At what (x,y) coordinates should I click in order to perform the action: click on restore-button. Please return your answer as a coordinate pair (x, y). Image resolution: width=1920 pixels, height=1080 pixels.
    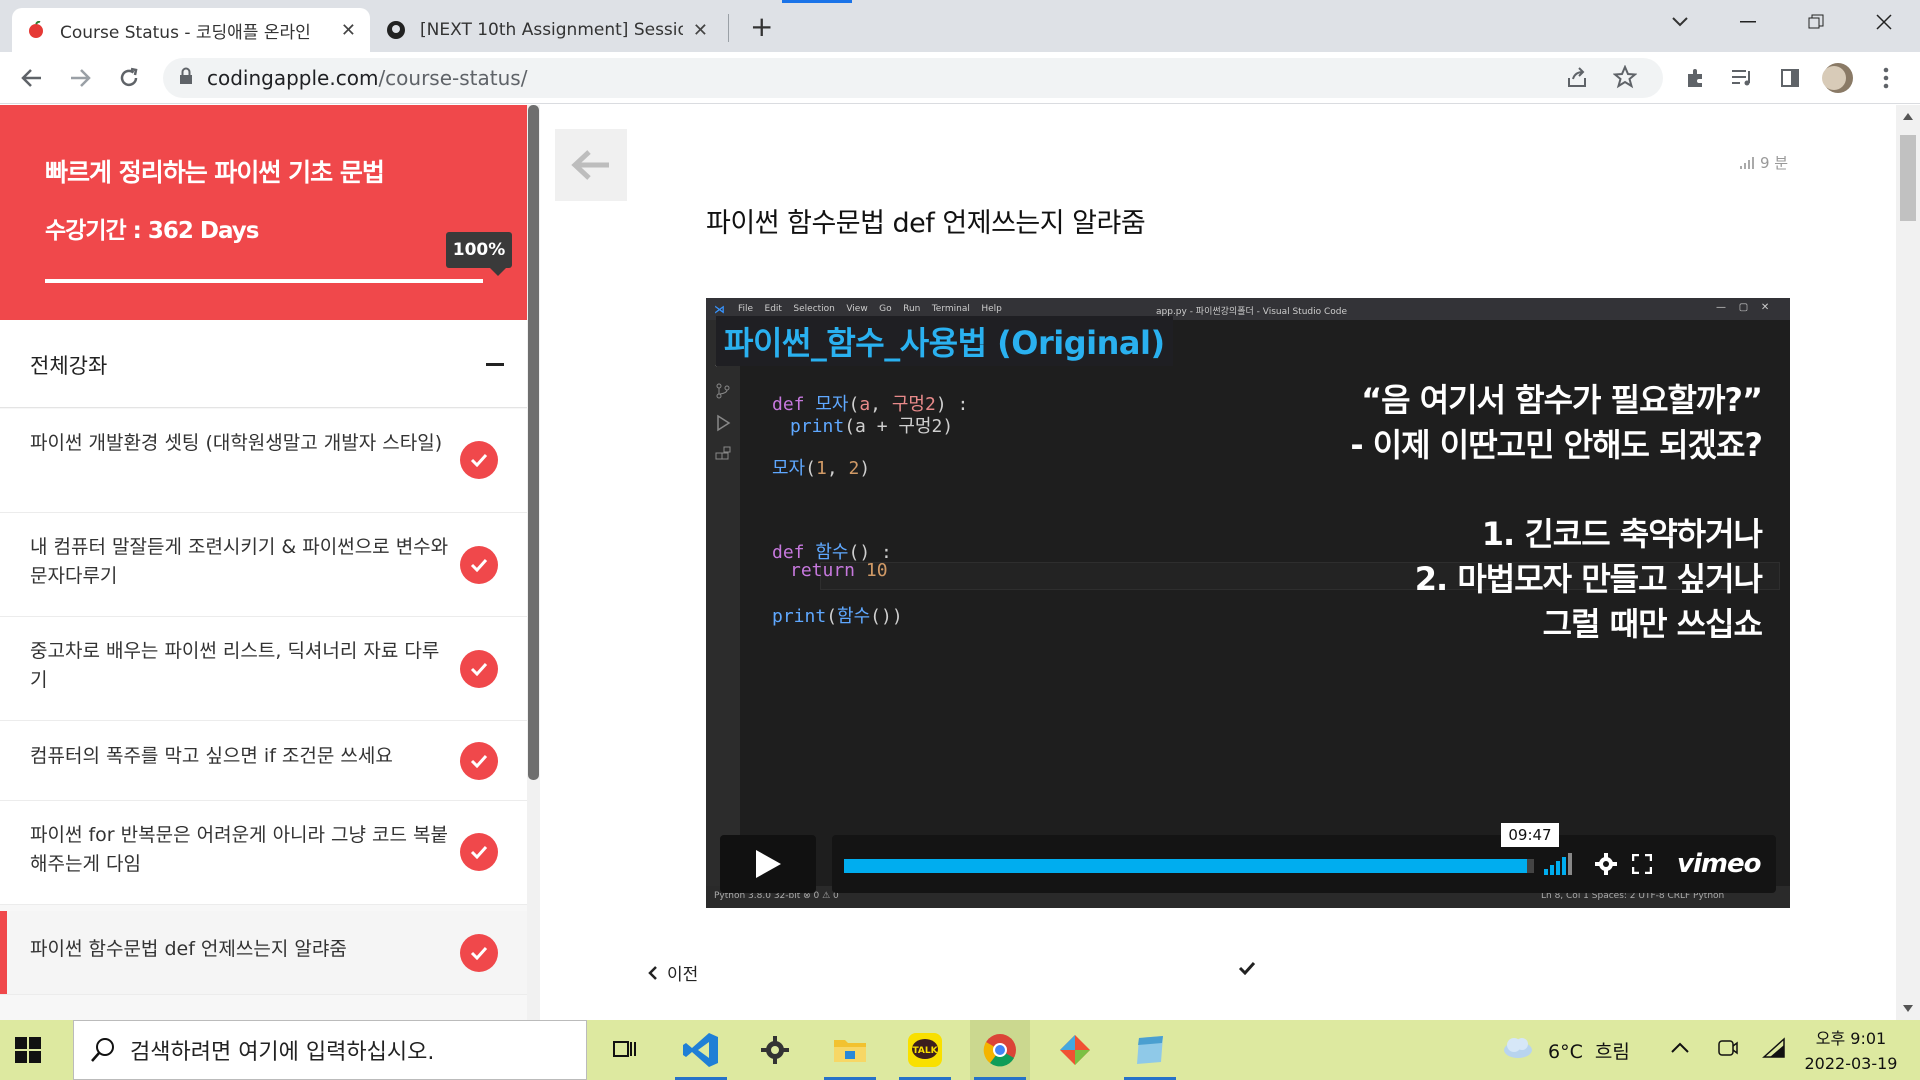
    Looking at the image, I should click on (1816, 22).